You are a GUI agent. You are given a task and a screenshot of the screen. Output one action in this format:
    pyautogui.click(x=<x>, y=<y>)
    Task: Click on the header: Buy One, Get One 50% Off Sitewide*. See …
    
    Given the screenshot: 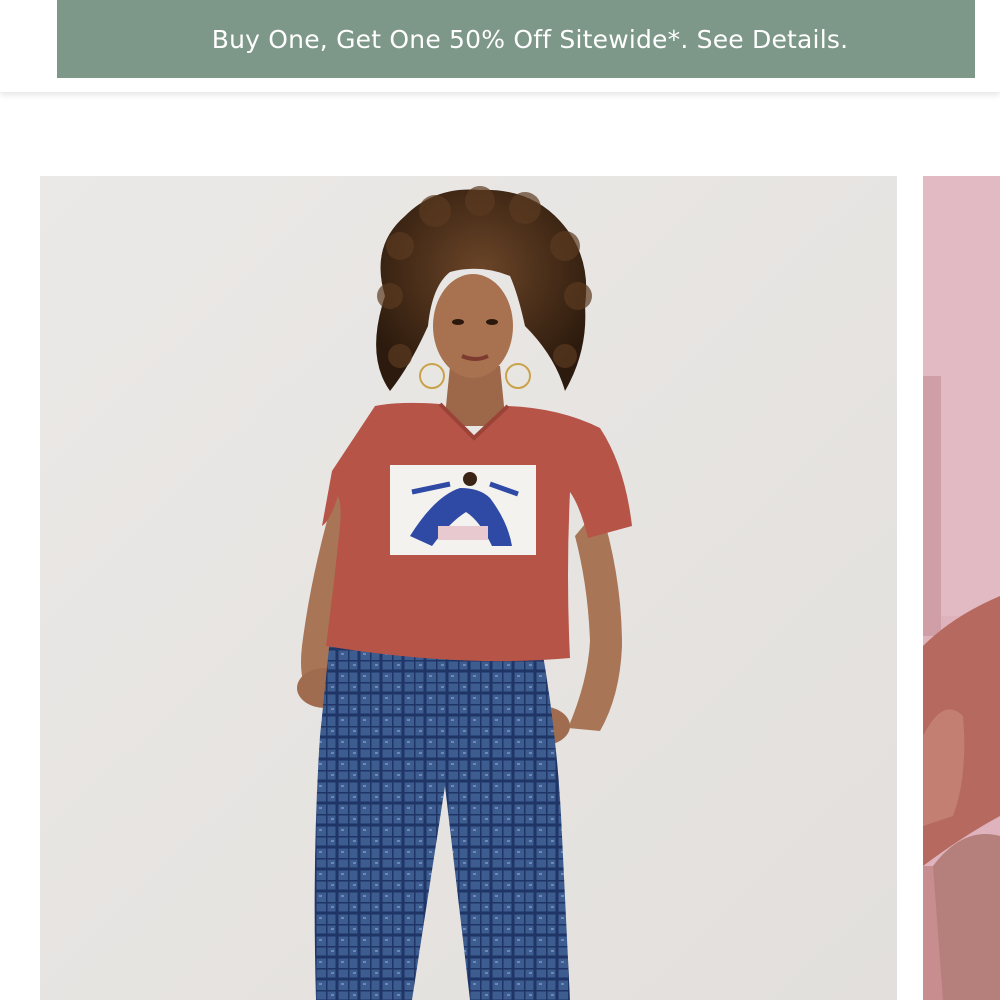 What is the action you would take?
    pyautogui.click(x=500, y=46)
    